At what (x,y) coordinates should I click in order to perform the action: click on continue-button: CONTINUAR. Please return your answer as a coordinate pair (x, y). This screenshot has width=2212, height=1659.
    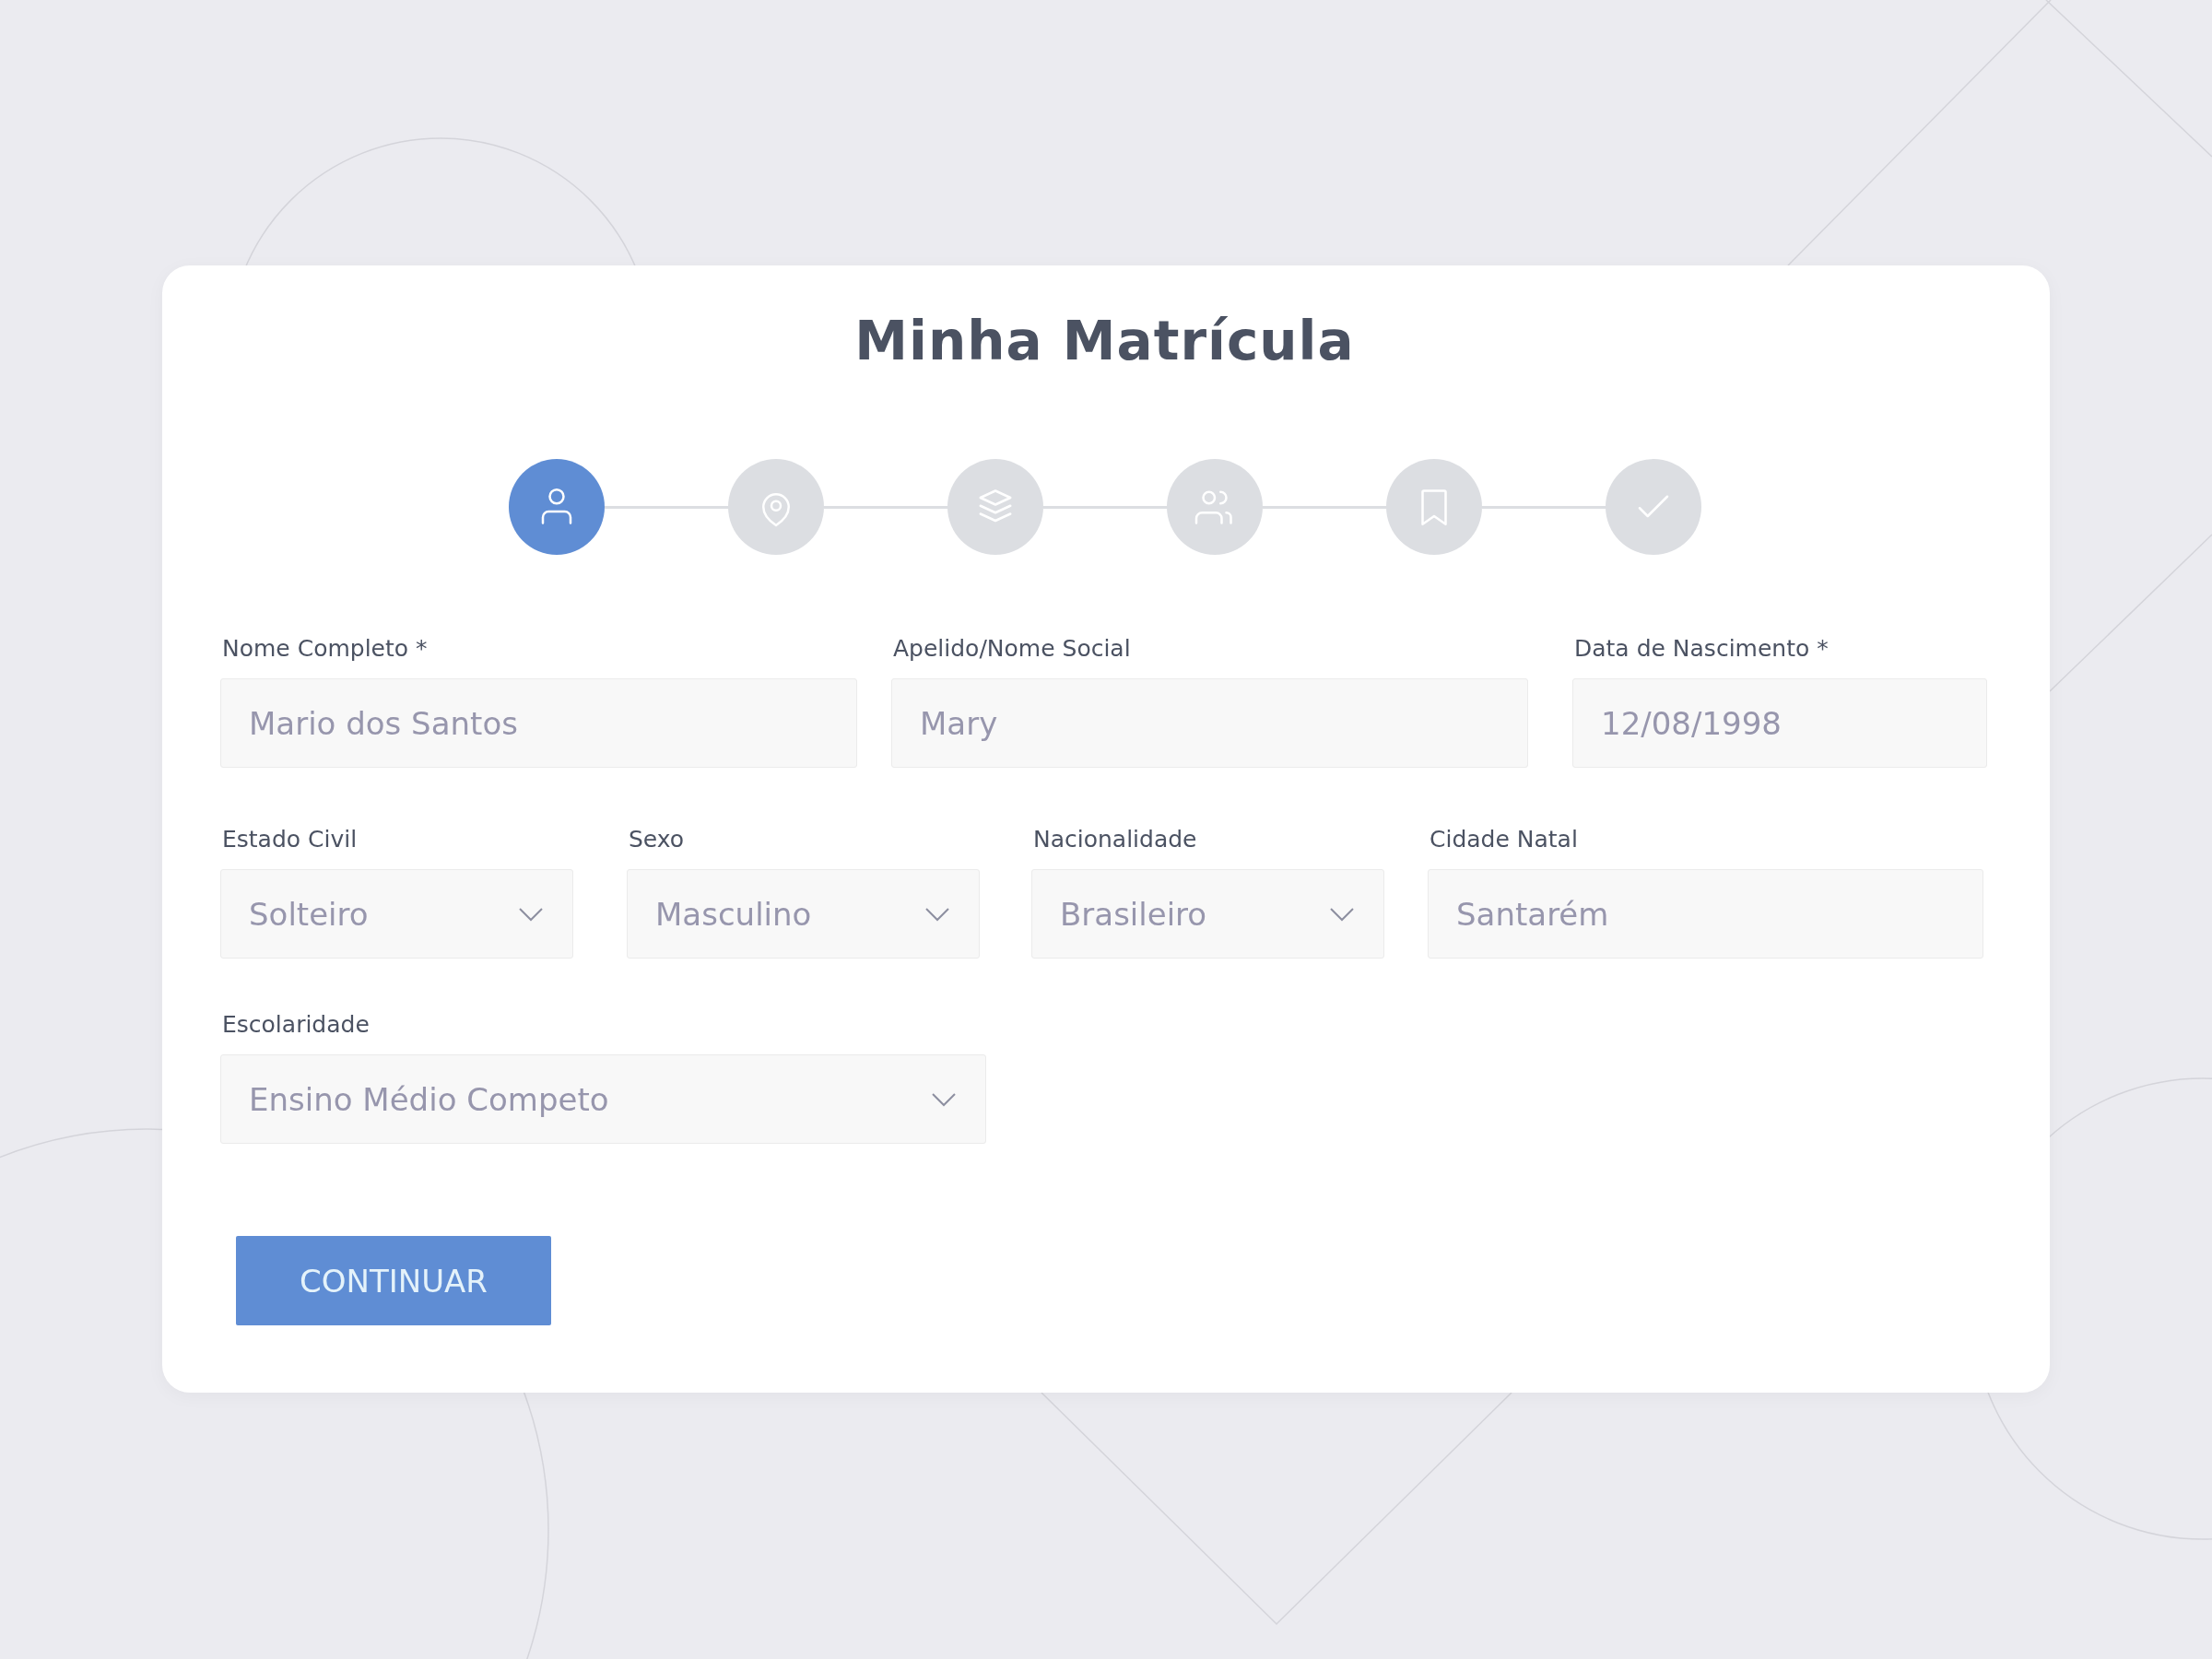
    Looking at the image, I should click on (393, 1280).